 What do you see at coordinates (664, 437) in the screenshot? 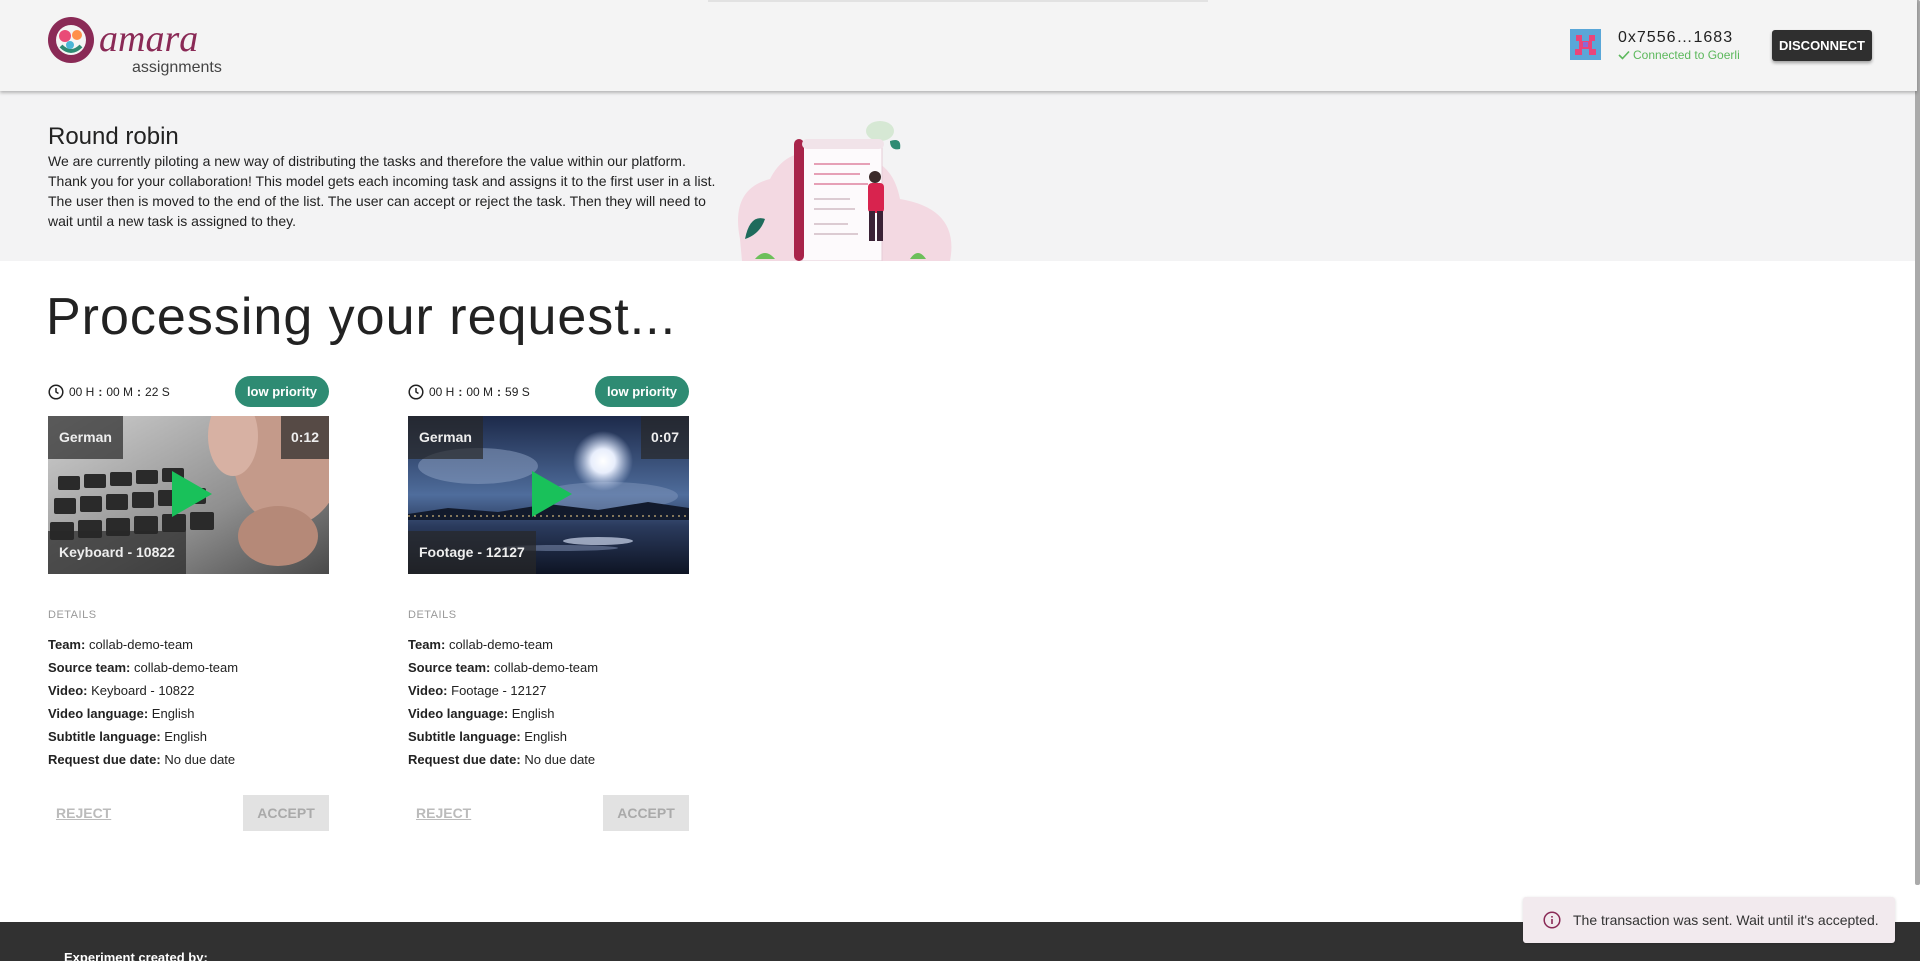
I see `video-duration: 0:07` at bounding box center [664, 437].